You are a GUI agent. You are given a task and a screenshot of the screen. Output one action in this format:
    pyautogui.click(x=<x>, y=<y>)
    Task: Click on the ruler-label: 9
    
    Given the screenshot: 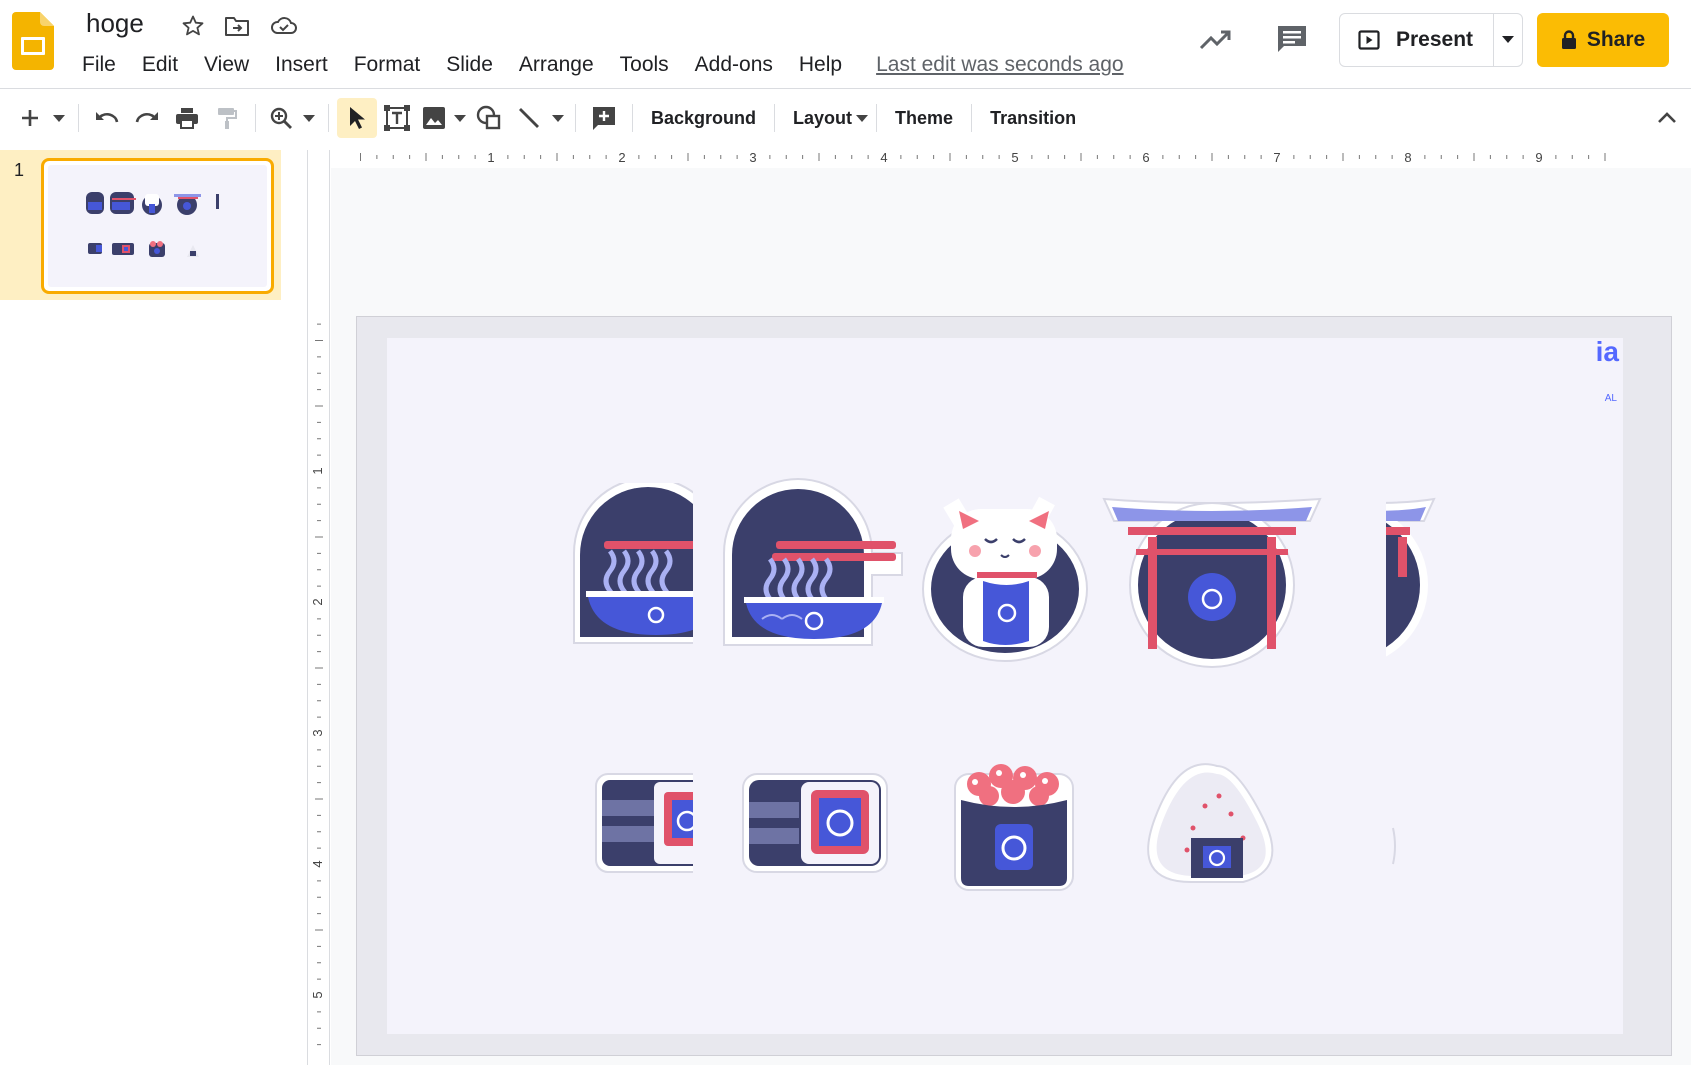 What is the action you would take?
    pyautogui.click(x=1538, y=157)
    